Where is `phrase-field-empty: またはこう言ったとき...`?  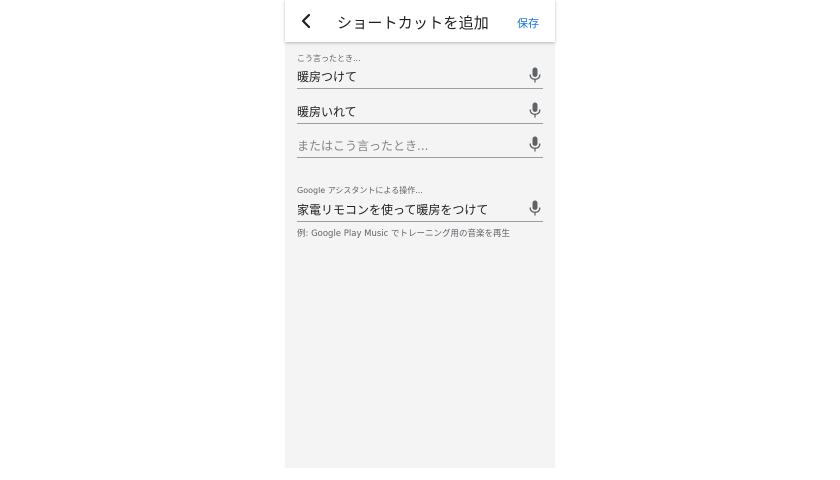 phrase-field-empty: またはこう言ったとき... is located at coordinates (420, 145).